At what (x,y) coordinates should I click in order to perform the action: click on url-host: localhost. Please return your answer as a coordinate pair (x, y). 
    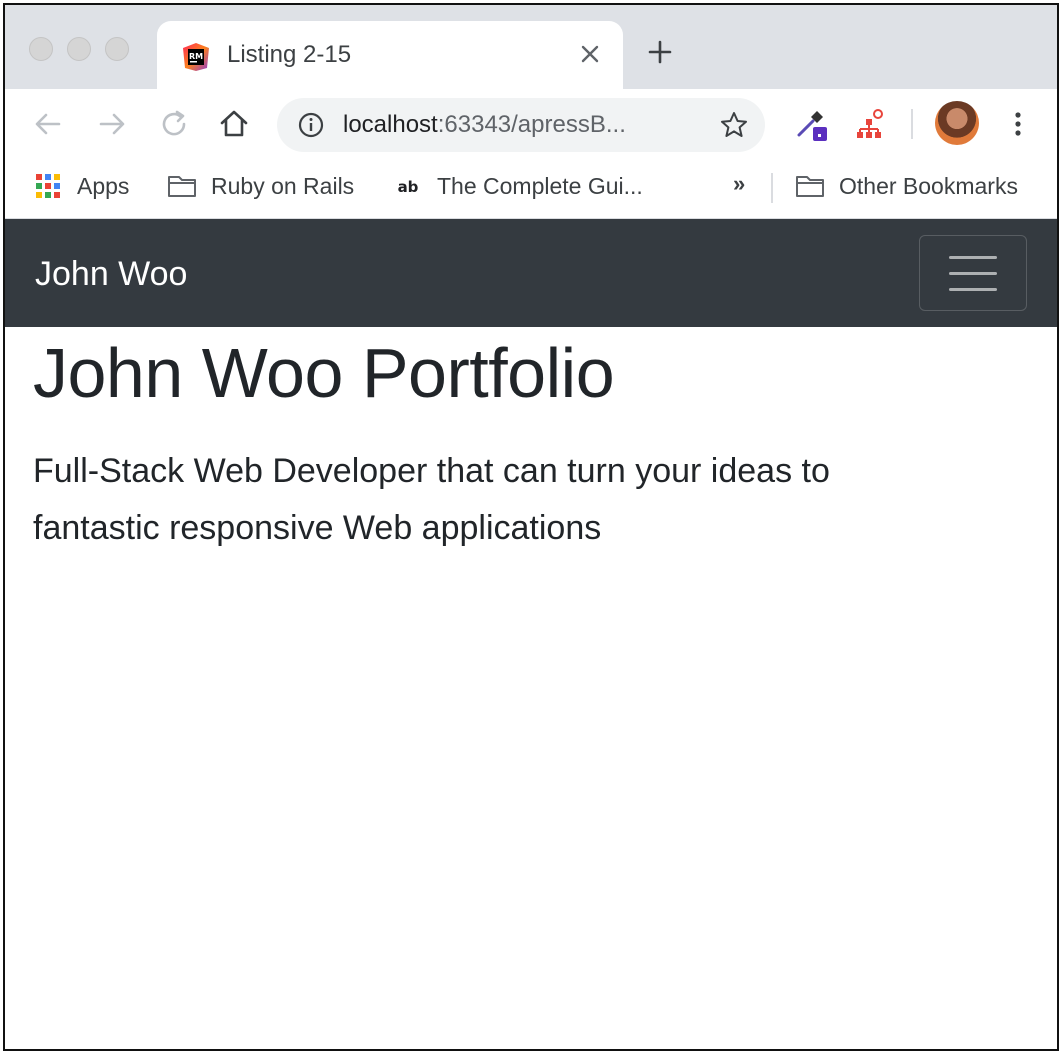
    Looking at the image, I should click on (390, 124).